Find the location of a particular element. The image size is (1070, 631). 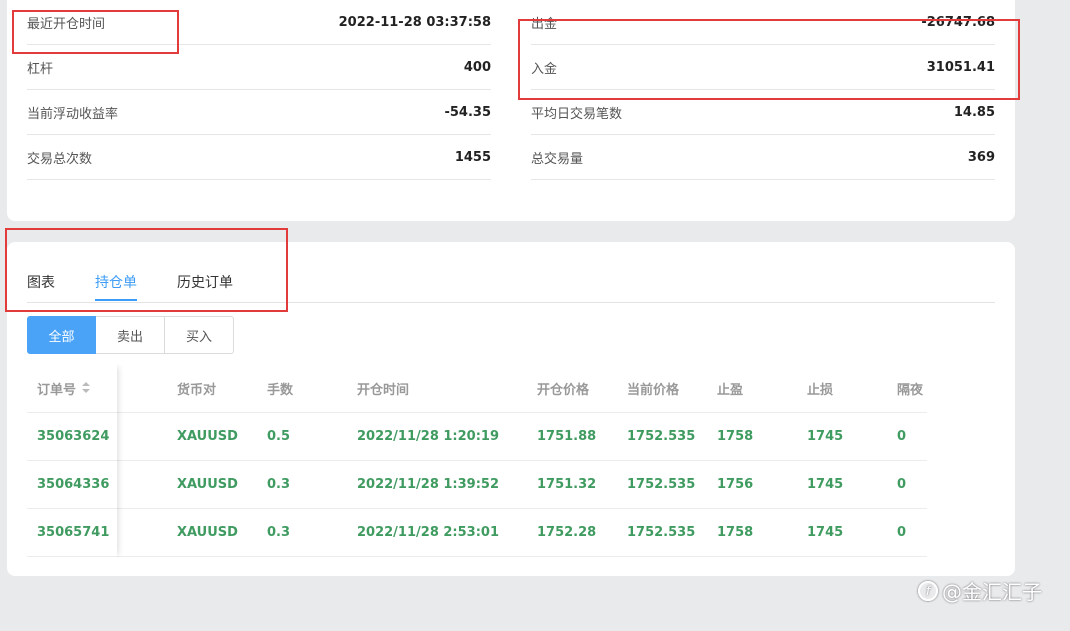

stat-value: 1455 is located at coordinates (472, 157).